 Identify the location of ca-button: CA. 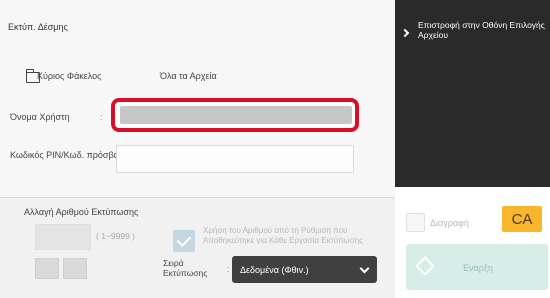
(522, 219).